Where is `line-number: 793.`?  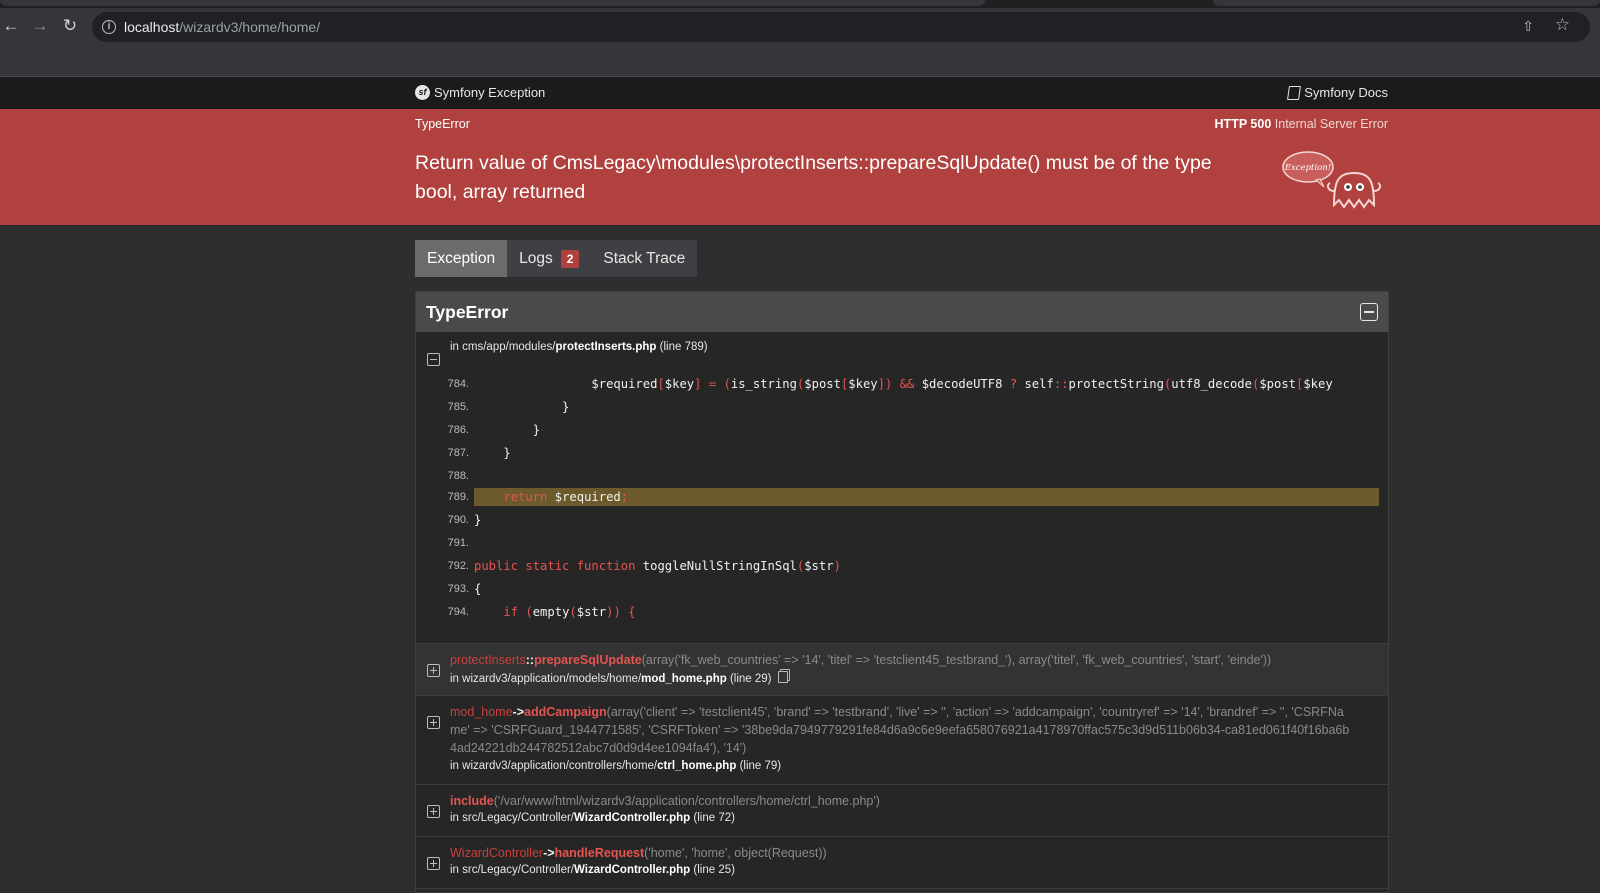
line-number: 793. is located at coordinates (458, 589).